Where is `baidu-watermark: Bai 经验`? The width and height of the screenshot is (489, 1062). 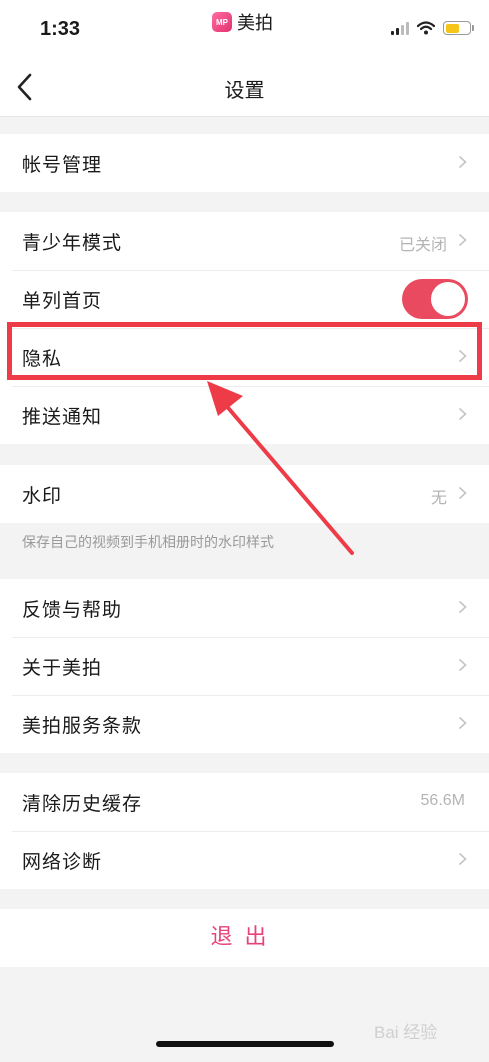 baidu-watermark: Bai 经验 is located at coordinates (406, 1032).